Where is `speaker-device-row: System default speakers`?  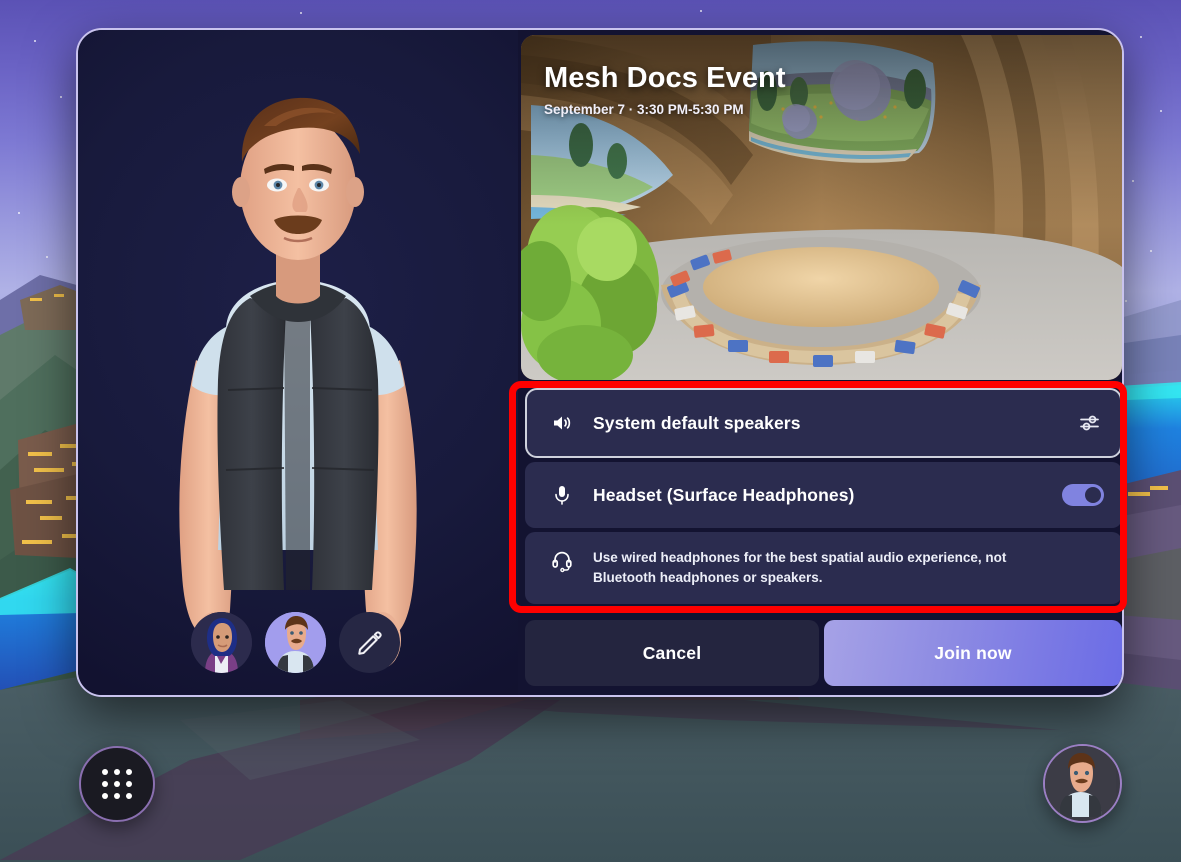
speaker-device-row: System default speakers is located at coordinates (823, 423).